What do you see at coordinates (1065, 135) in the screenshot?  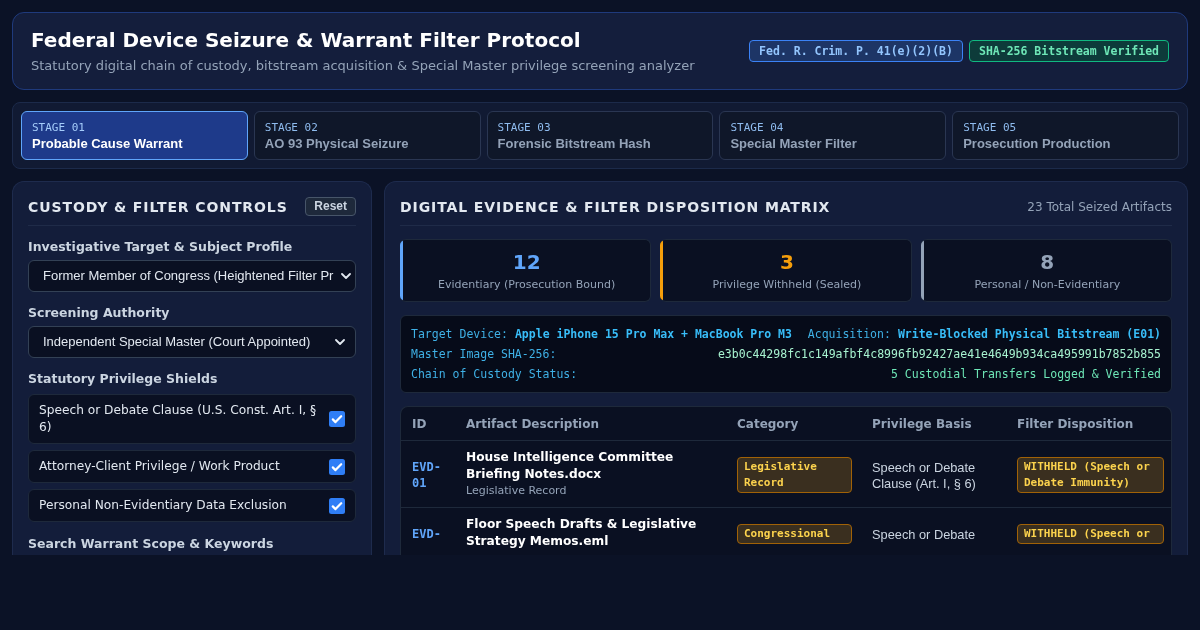 I see `stage-tab: STAGE 05 Prosecution Production` at bounding box center [1065, 135].